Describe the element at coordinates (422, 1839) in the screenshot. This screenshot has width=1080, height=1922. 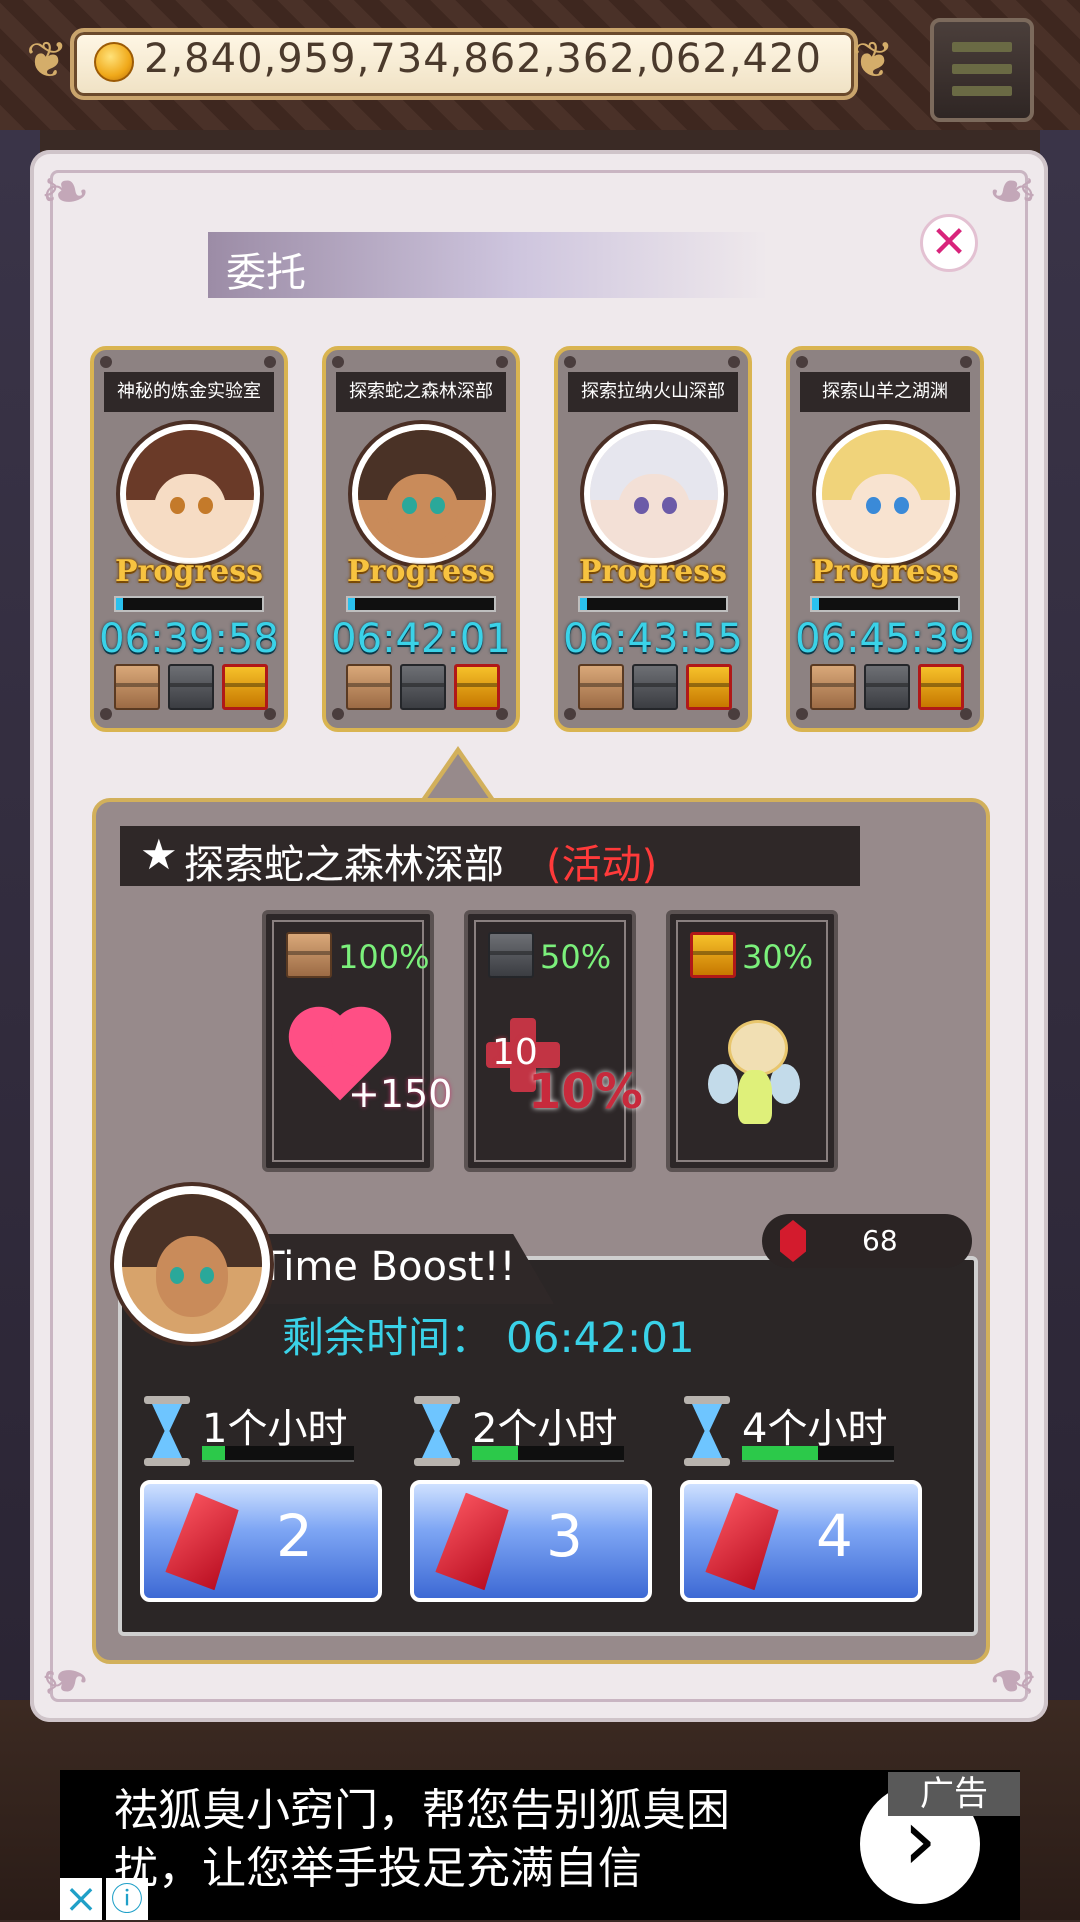
I see `ad-text: 祛狐臭小窍门，帮您告别狐臭困扰，让您举手投足充满自信` at that location.